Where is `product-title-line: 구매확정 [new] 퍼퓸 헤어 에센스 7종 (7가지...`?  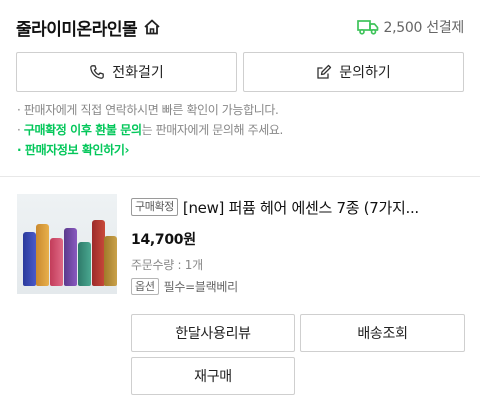 product-title-line: 구매확정 [new] 퍼퓸 헤어 에센스 7종 (7가지... is located at coordinates (297, 207).